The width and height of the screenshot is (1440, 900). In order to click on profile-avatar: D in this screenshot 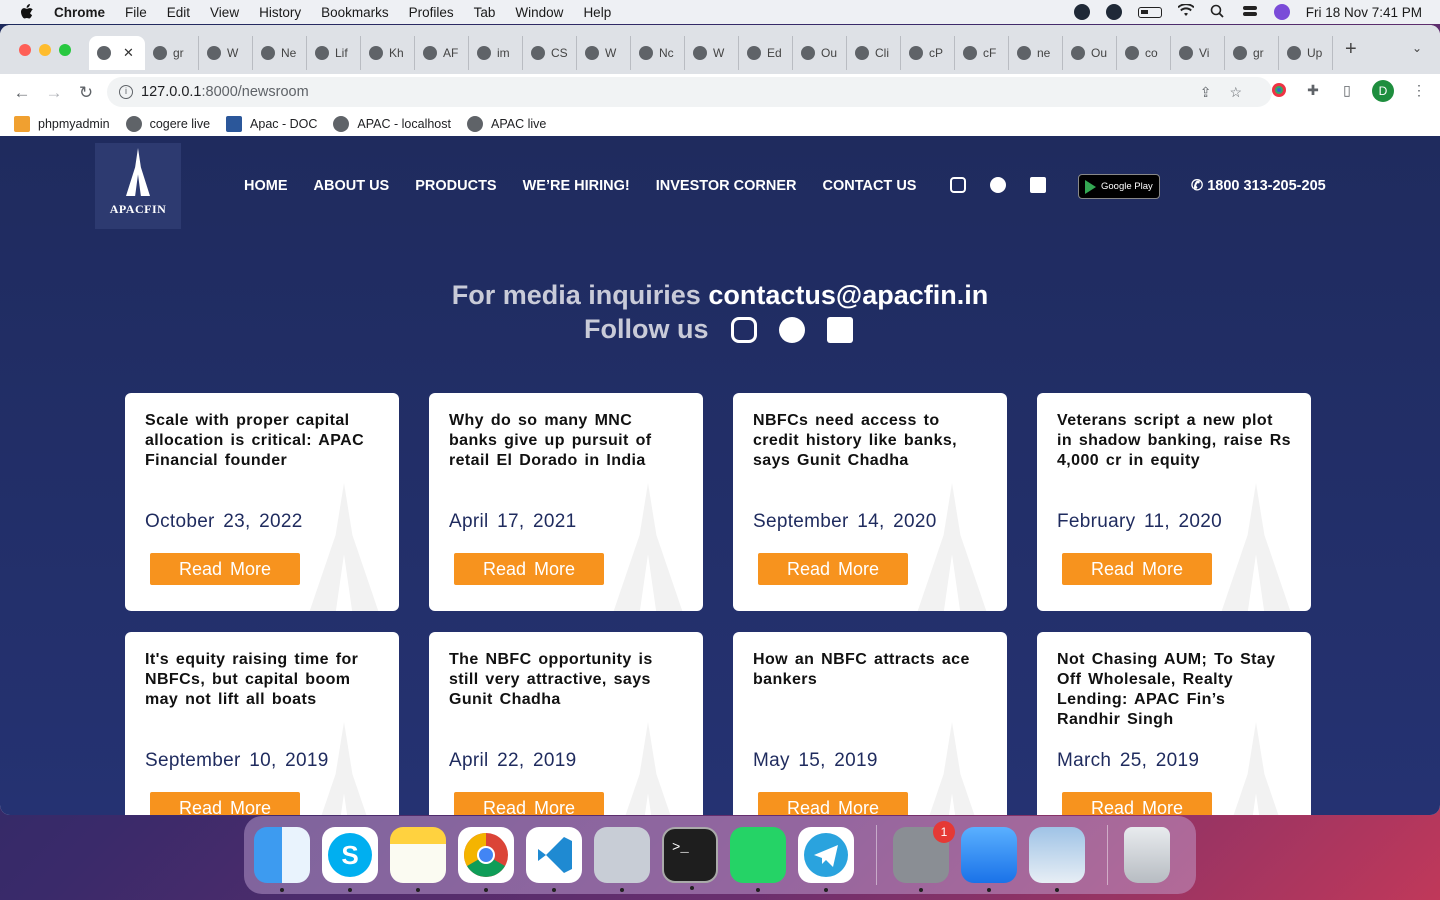, I will do `click(1383, 91)`.